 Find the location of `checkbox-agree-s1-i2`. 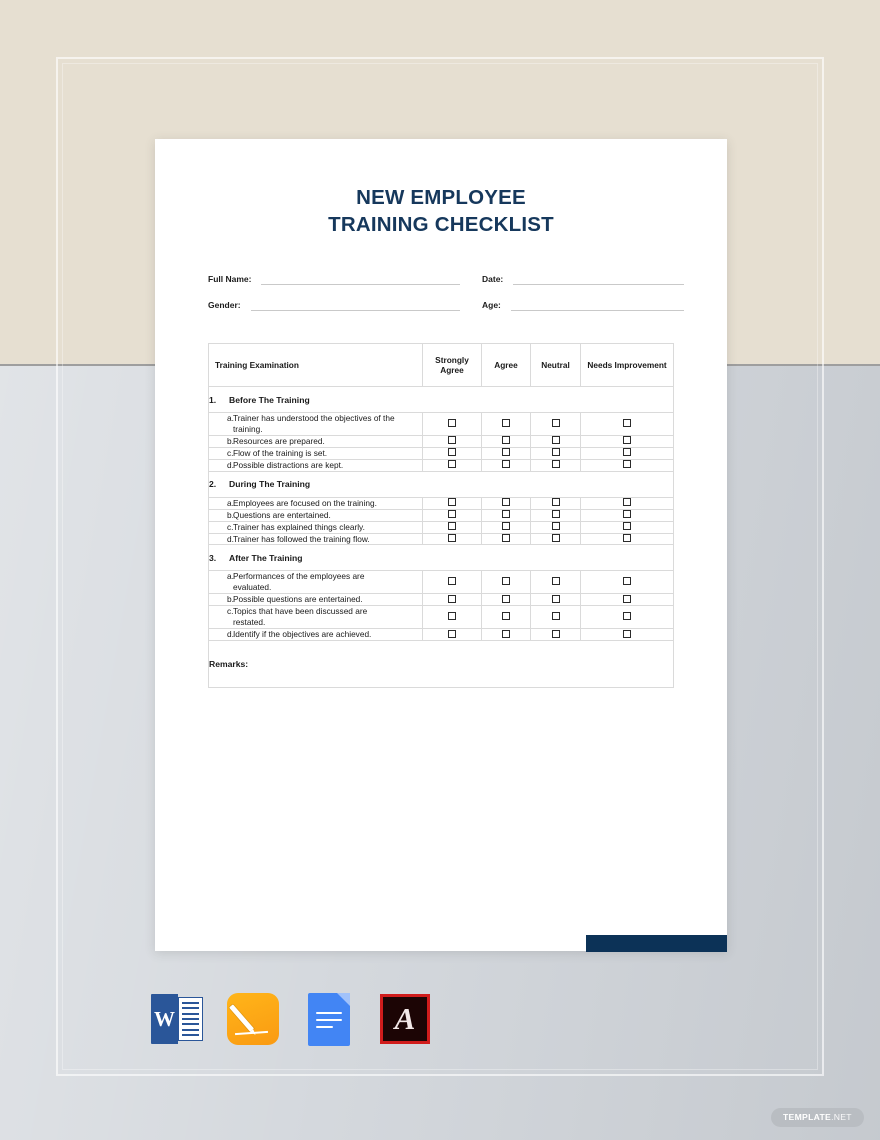

checkbox-agree-s1-i2 is located at coordinates (506, 440).